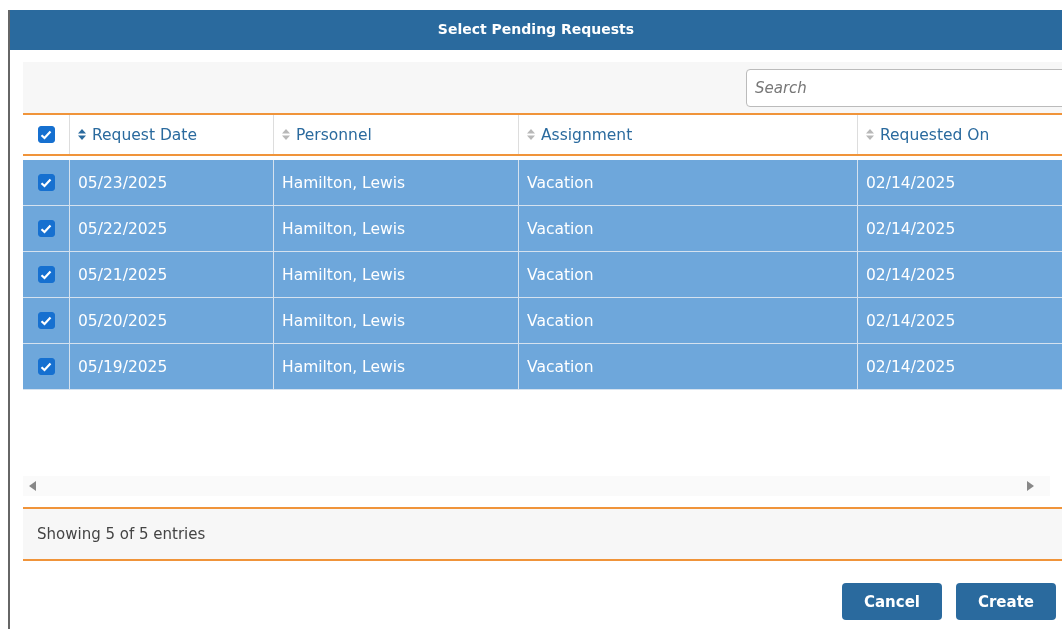 The height and width of the screenshot is (629, 1062). What do you see at coordinates (891, 601) in the screenshot?
I see `dialog-button: Cancel` at bounding box center [891, 601].